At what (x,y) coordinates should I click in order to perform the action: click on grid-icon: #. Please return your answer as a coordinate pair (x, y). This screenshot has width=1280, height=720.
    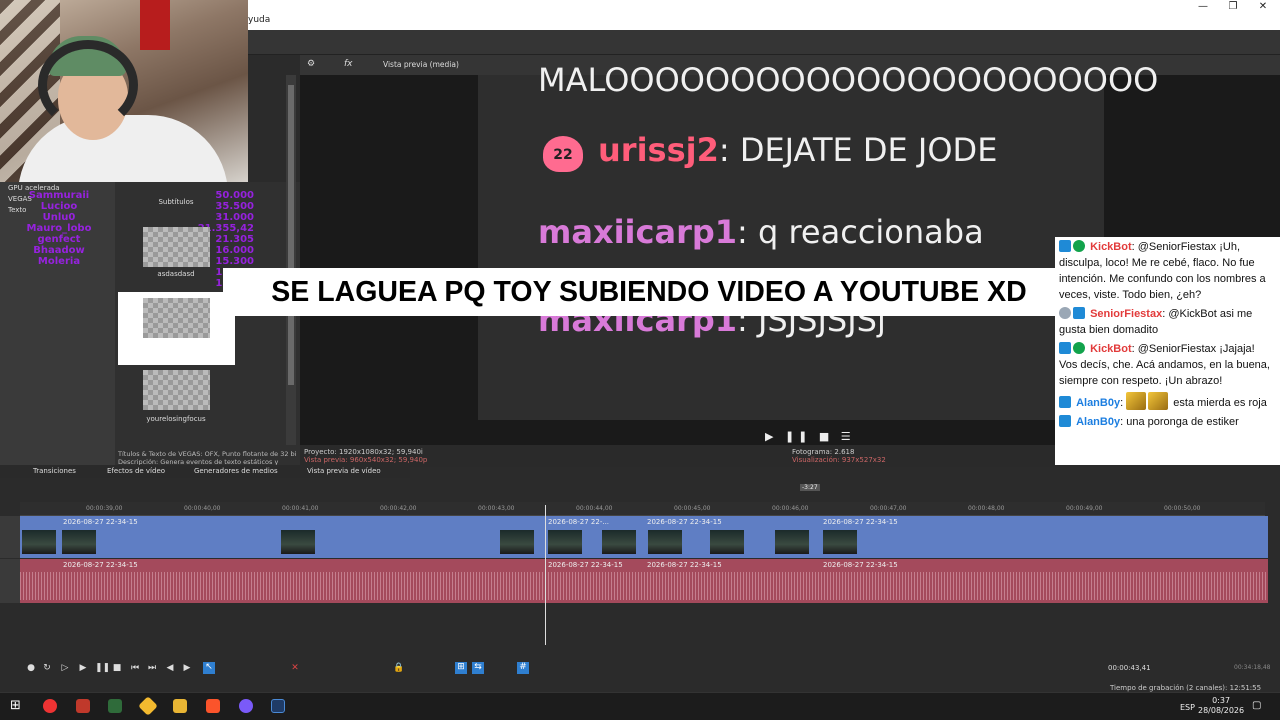
    Looking at the image, I should click on (523, 668).